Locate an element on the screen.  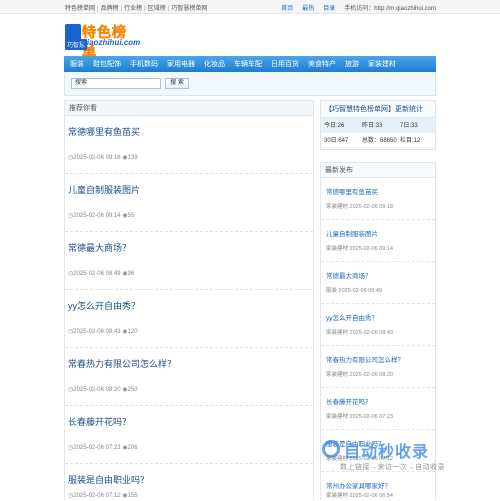
nav-item-appliances: 家用电器 is located at coordinates (181, 64).